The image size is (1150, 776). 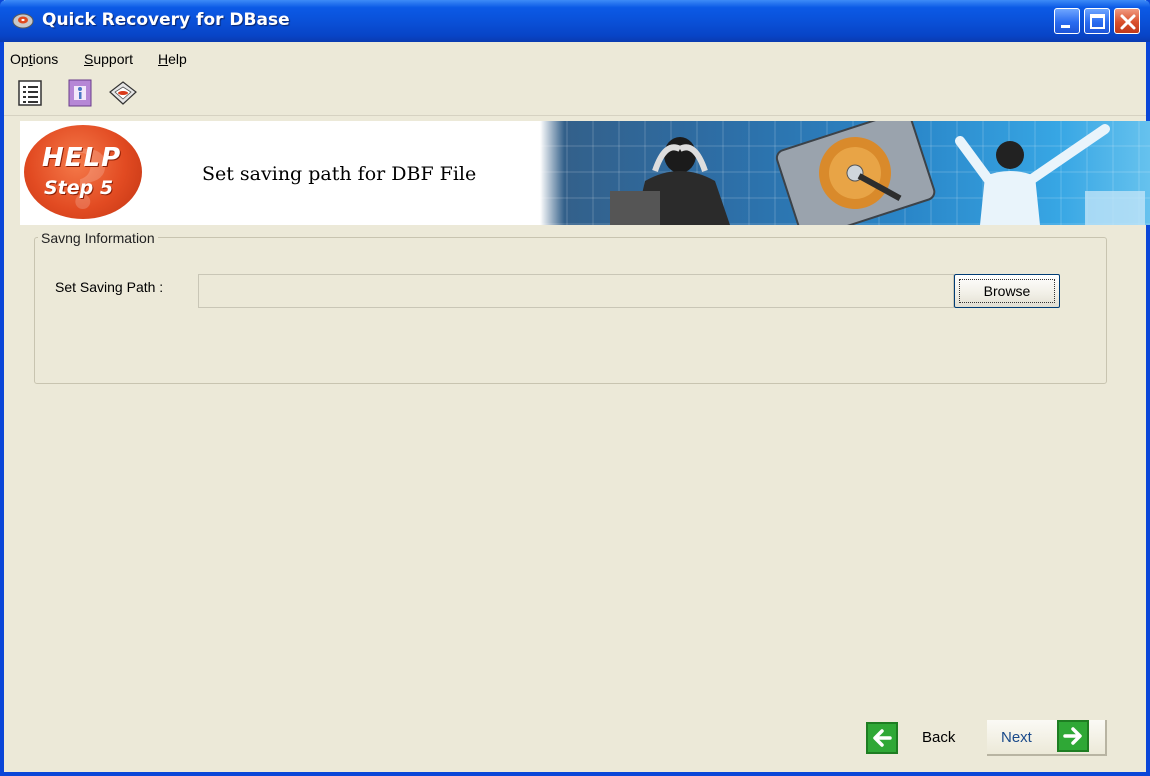 What do you see at coordinates (98, 238) in the screenshot?
I see `group-title: Savng Information` at bounding box center [98, 238].